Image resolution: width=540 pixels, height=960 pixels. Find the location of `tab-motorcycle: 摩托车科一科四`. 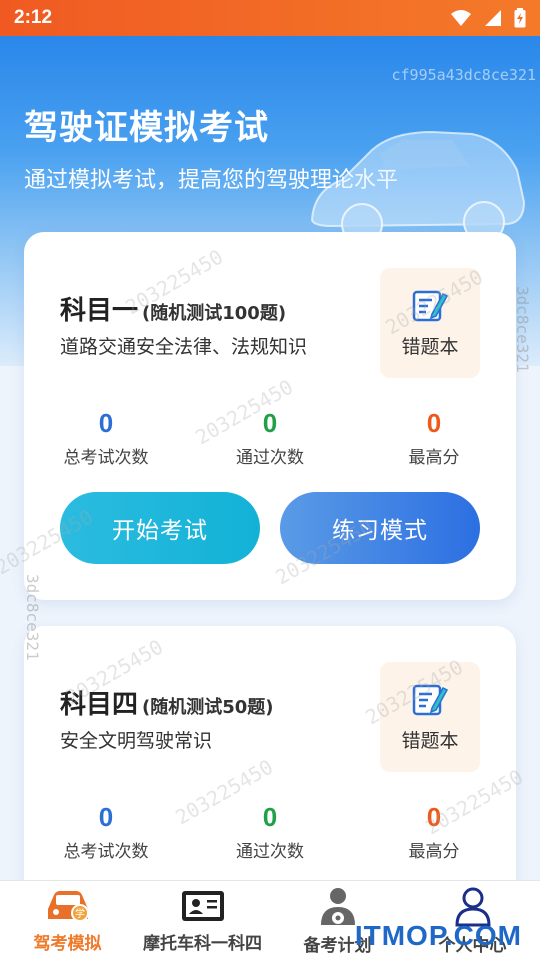

tab-motorcycle: 摩托车科一科四 is located at coordinates (202, 920).